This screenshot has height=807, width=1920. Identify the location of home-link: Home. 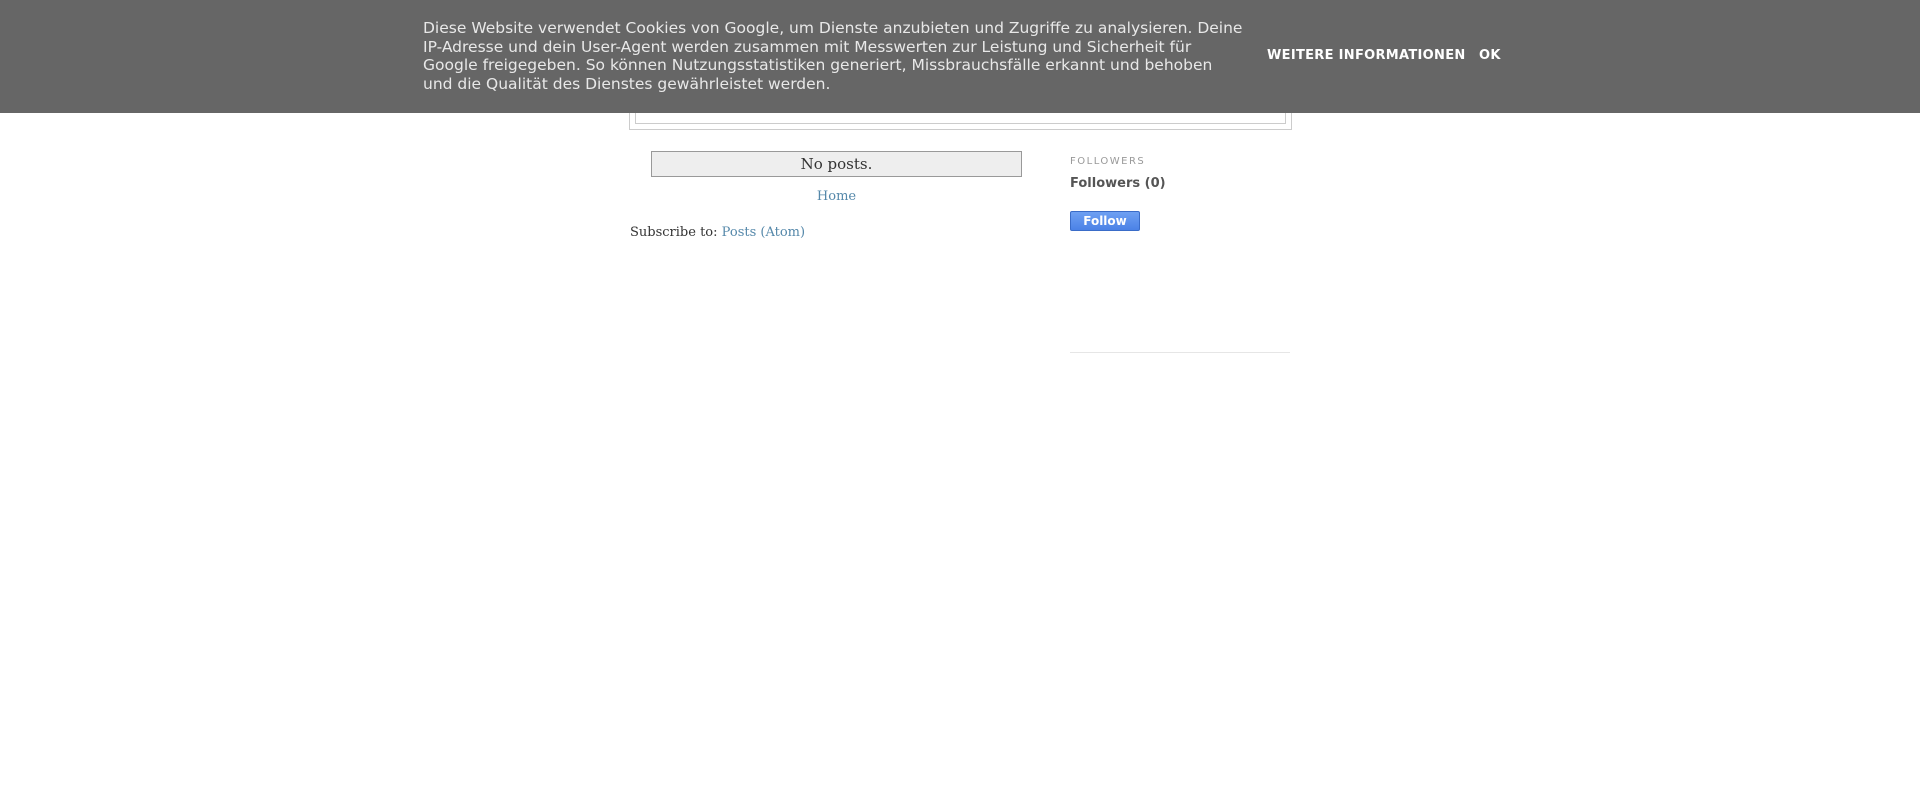
(836, 197).